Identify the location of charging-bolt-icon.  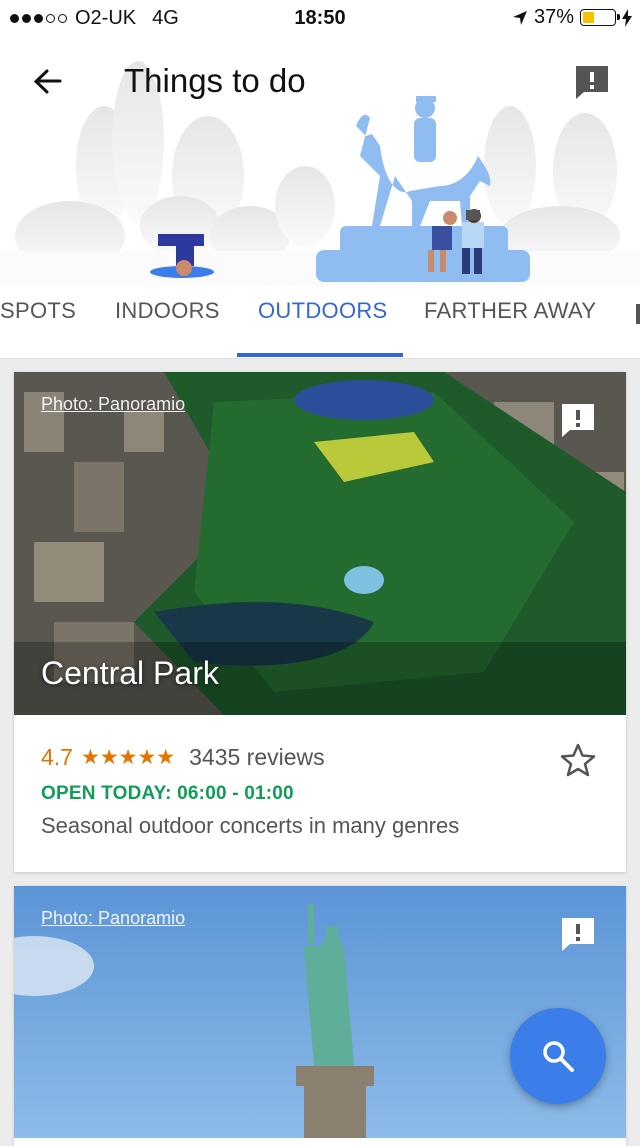
(627, 17).